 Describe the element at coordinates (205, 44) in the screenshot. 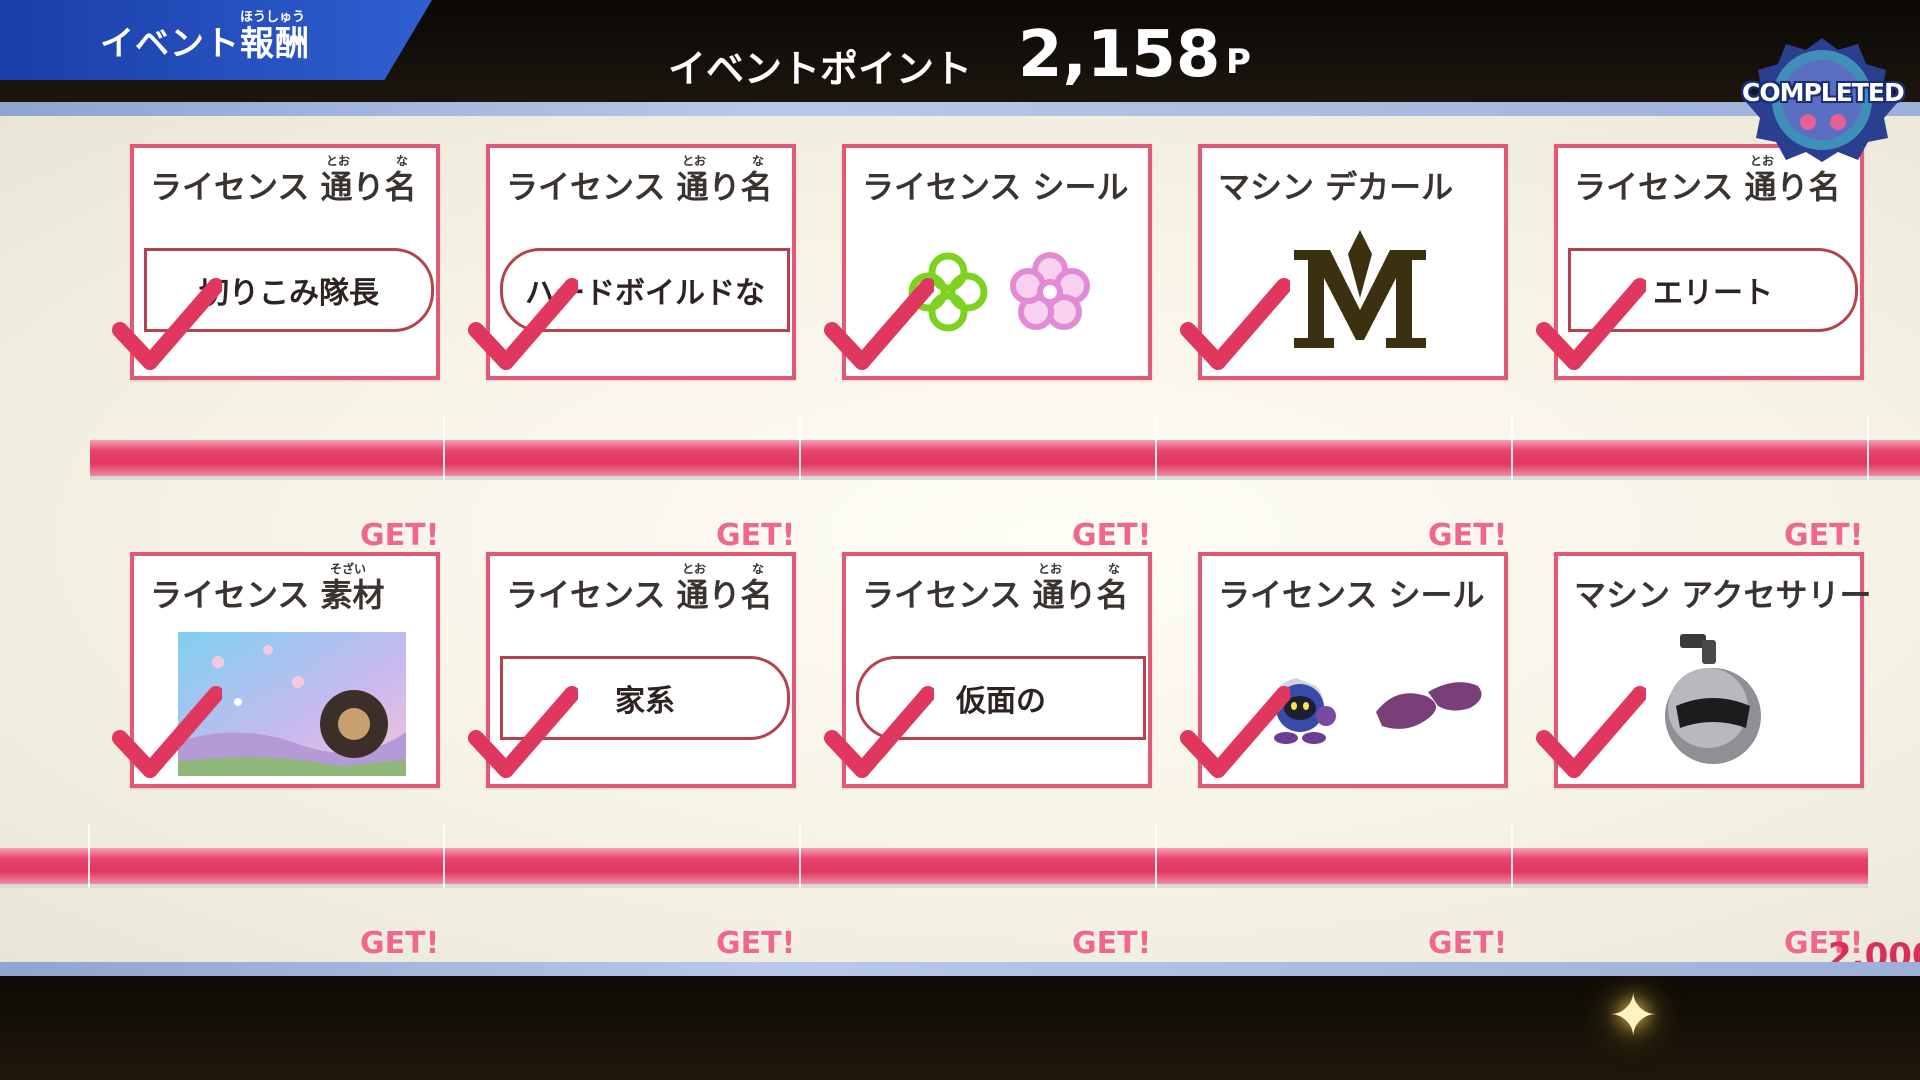

I see `page-title: イベント報酬` at that location.